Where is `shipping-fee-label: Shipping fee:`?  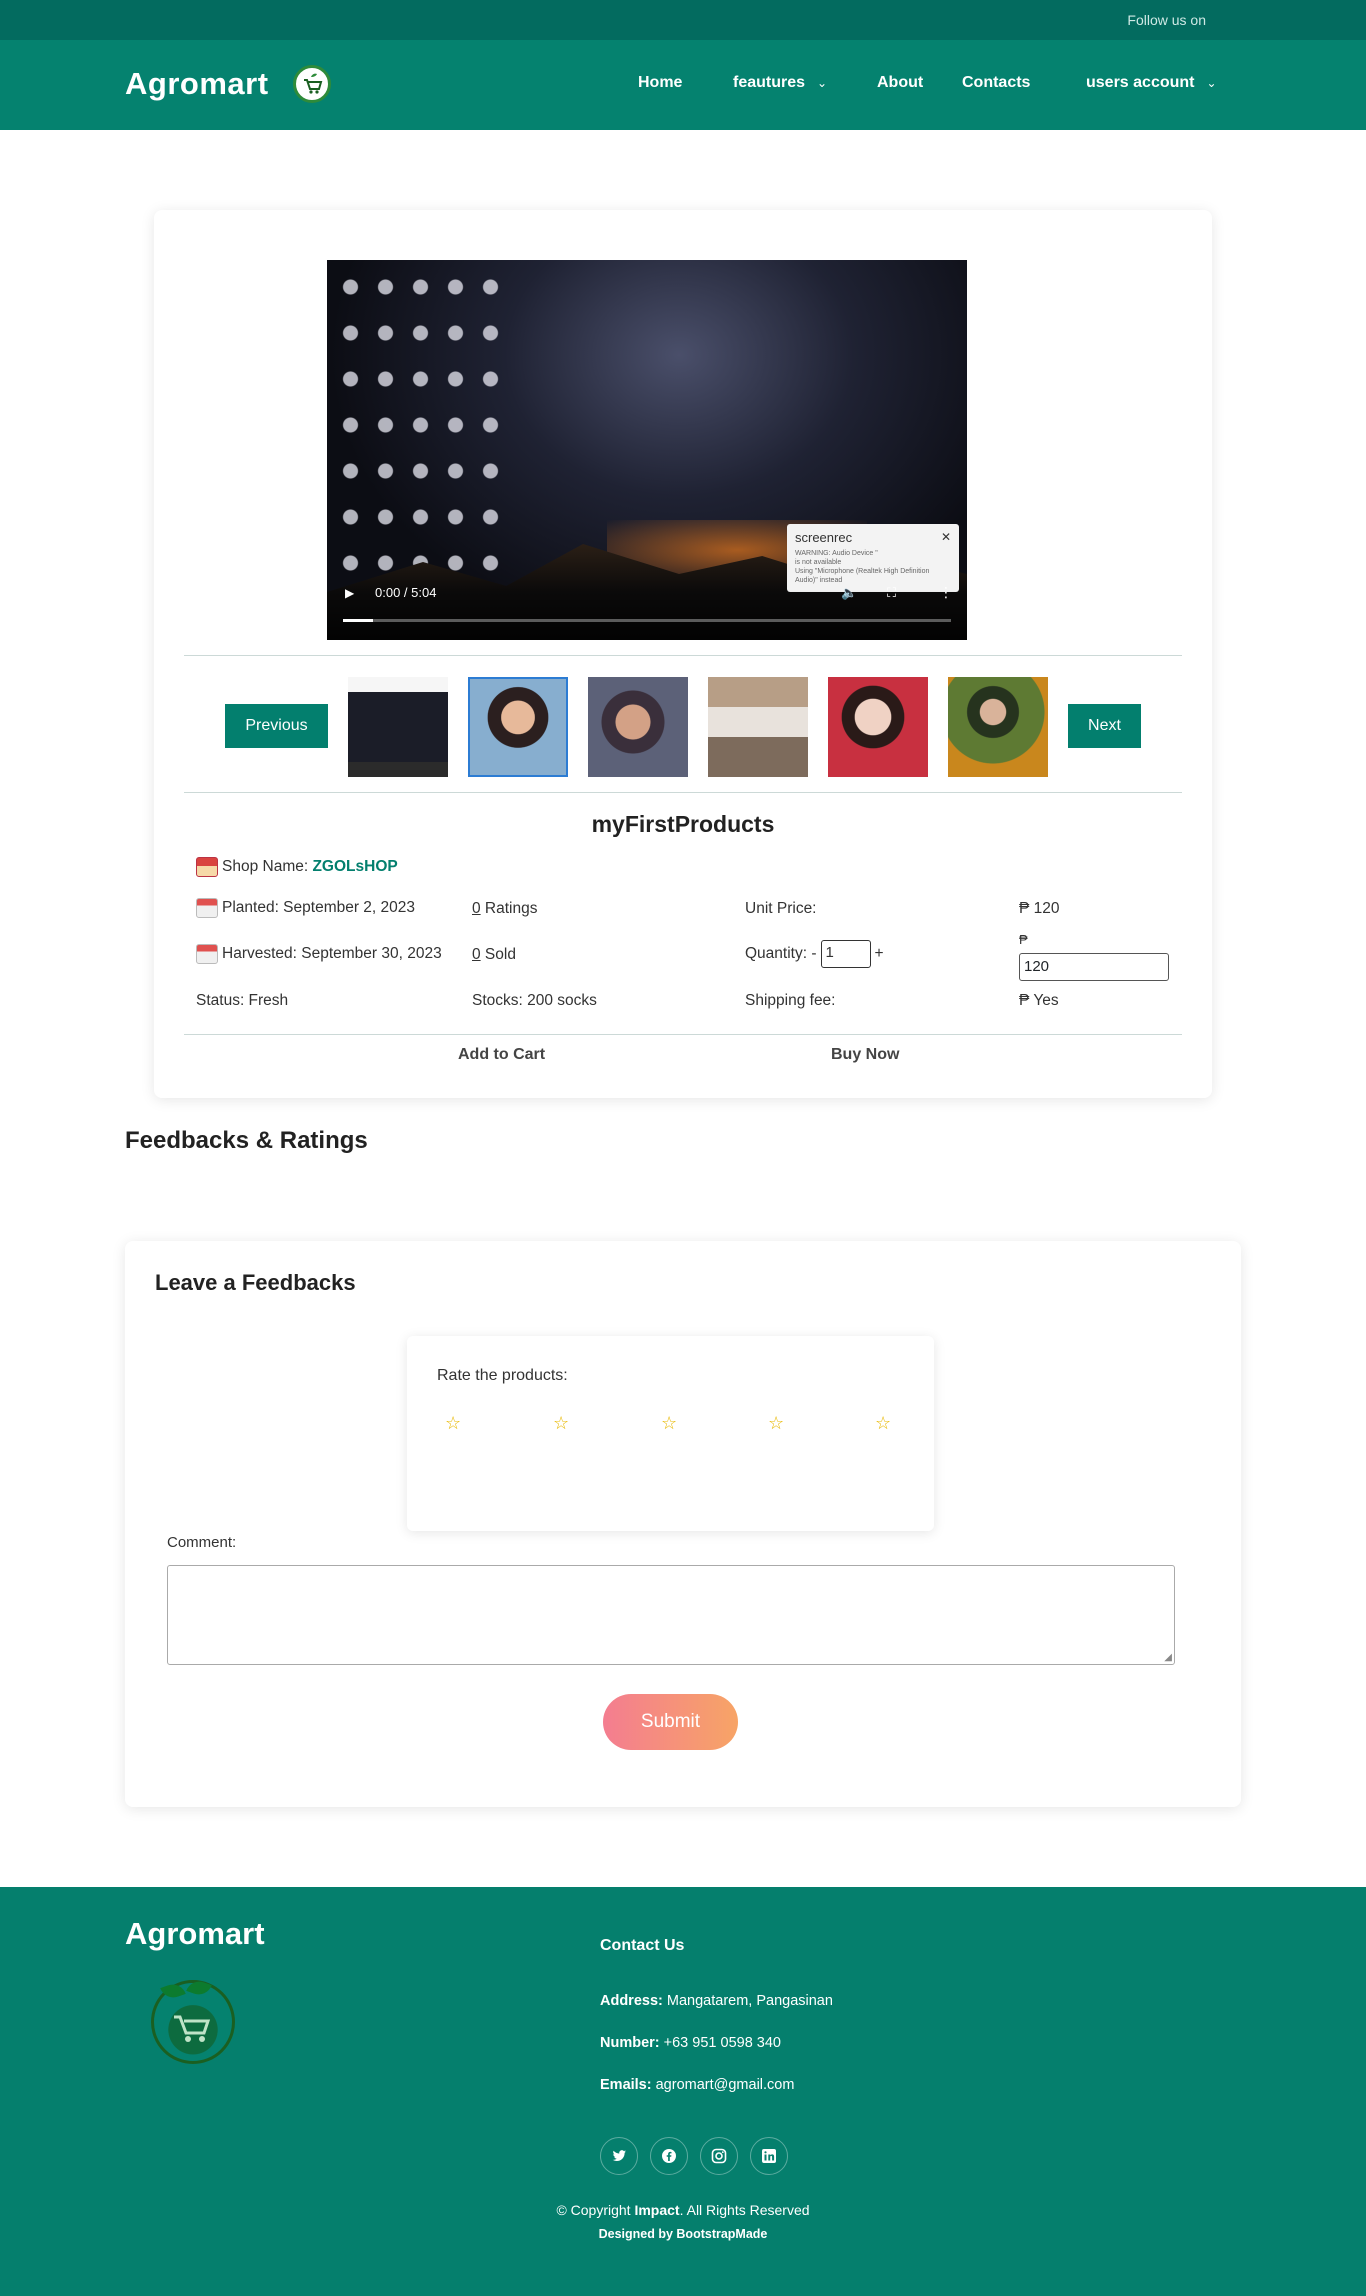
shipping-fee-label: Shipping fee: is located at coordinates (790, 1000).